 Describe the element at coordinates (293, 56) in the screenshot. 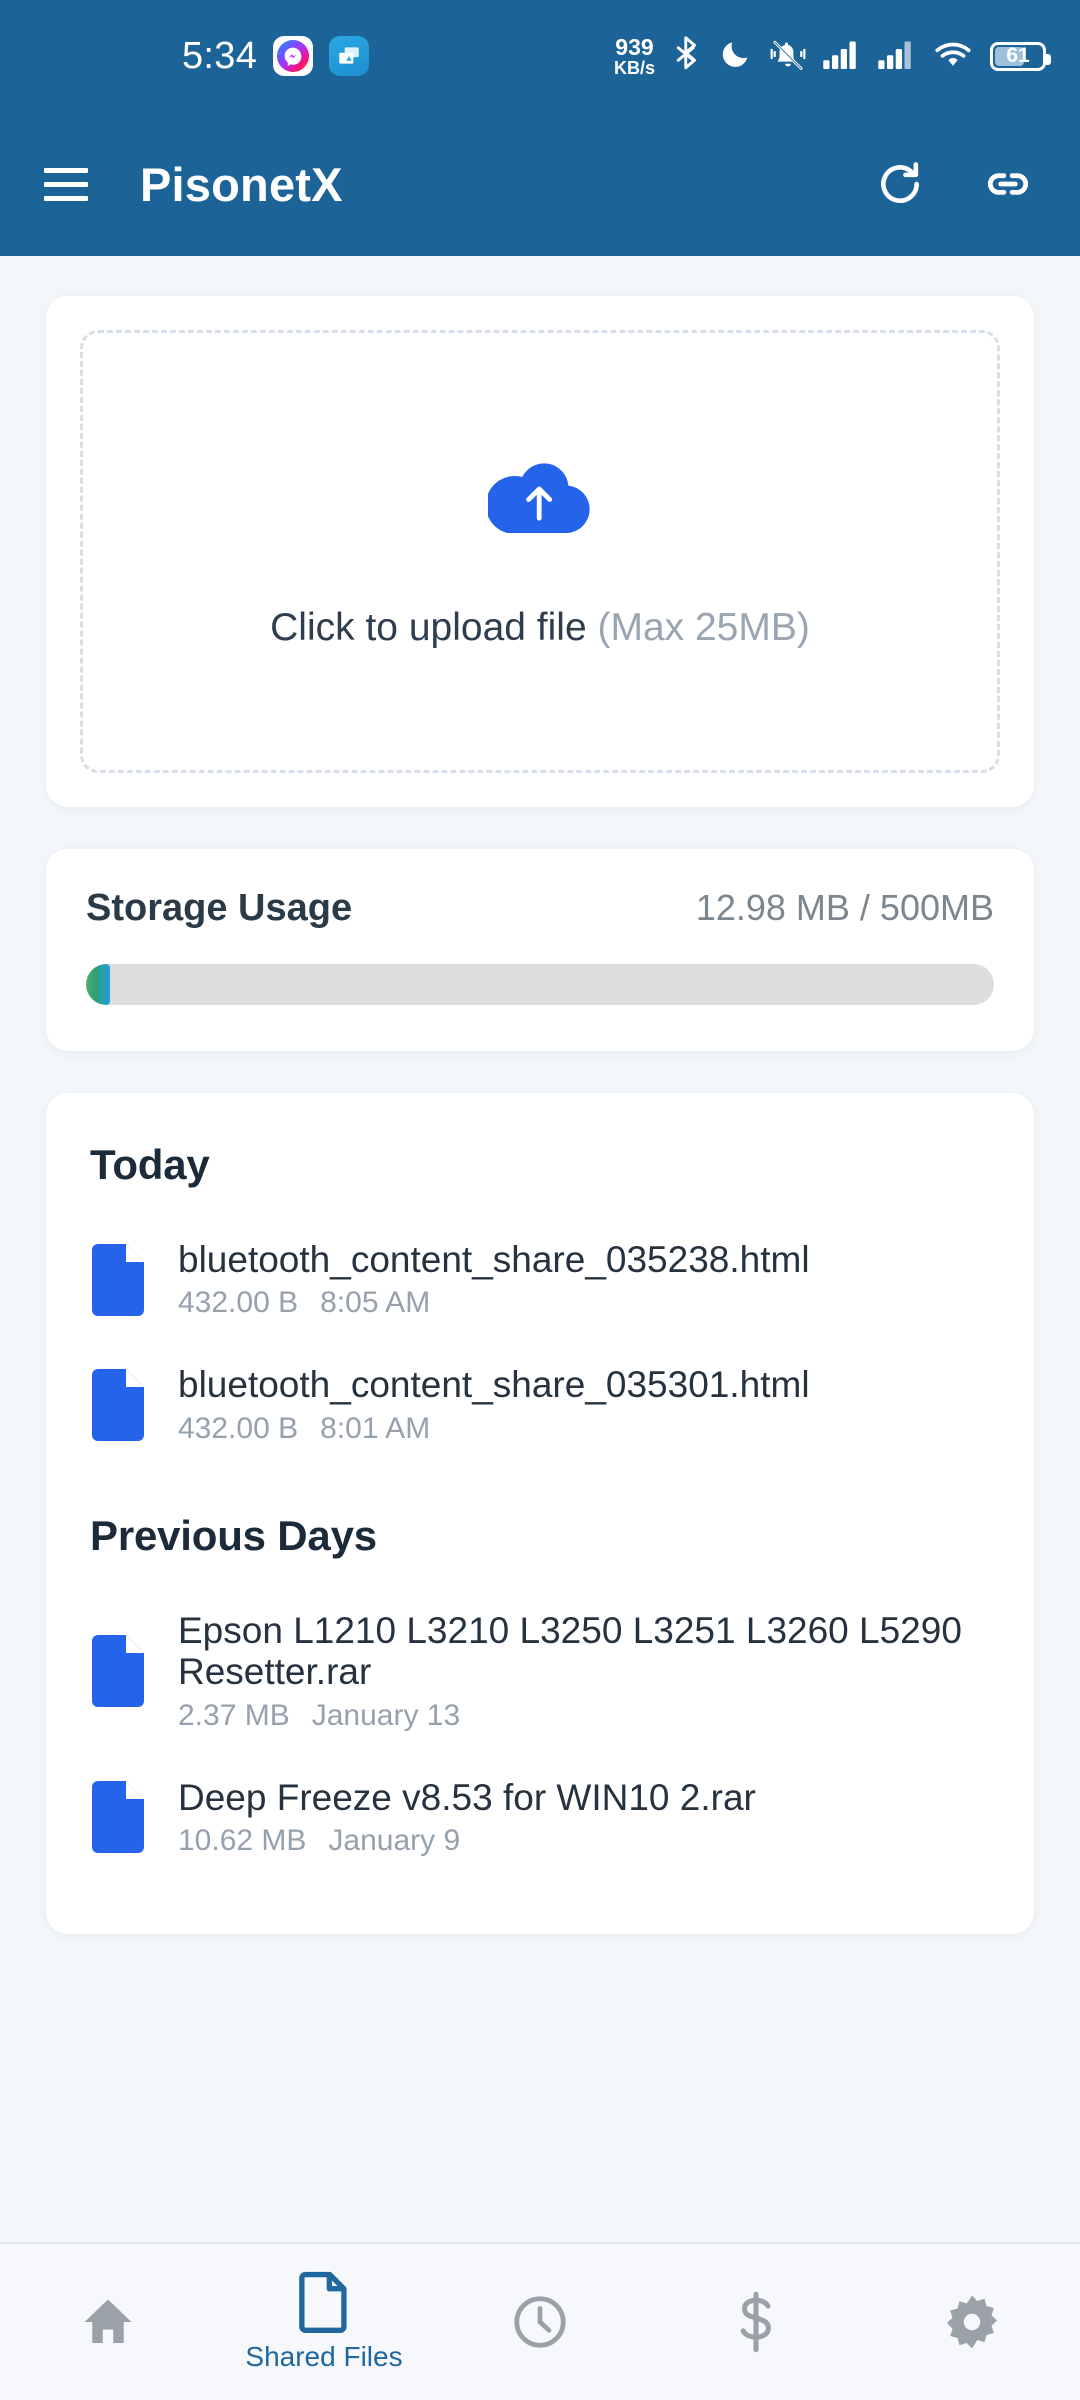

I see `messenger-icon` at that location.